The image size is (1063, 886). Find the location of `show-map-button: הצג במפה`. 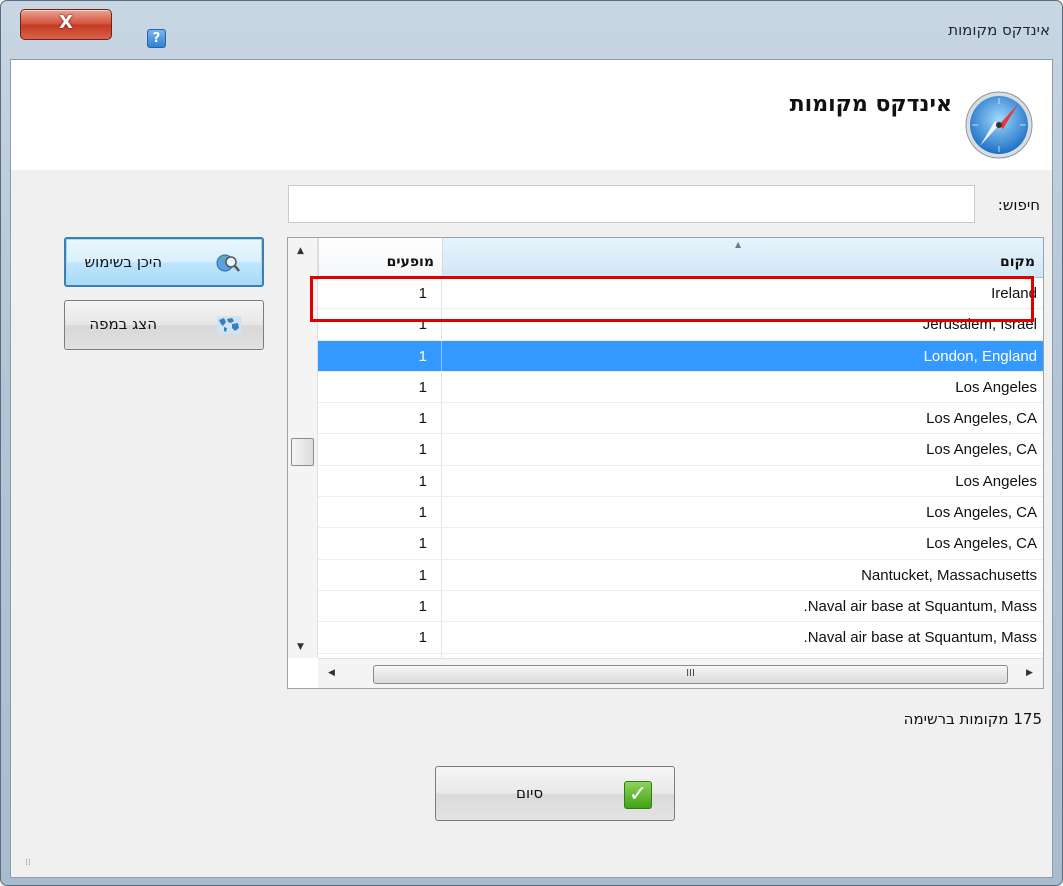

show-map-button: הצג במפה is located at coordinates (164, 325).